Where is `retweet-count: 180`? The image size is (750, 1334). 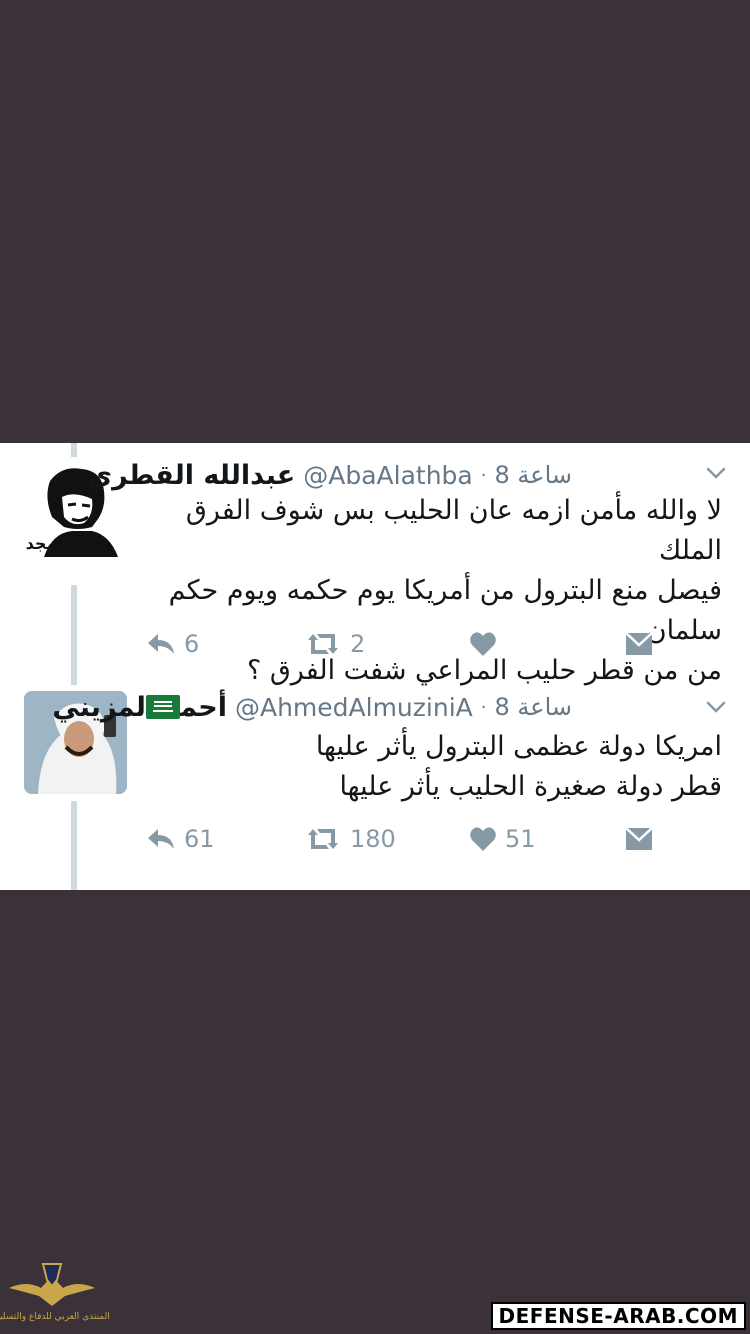 retweet-count: 180 is located at coordinates (373, 839).